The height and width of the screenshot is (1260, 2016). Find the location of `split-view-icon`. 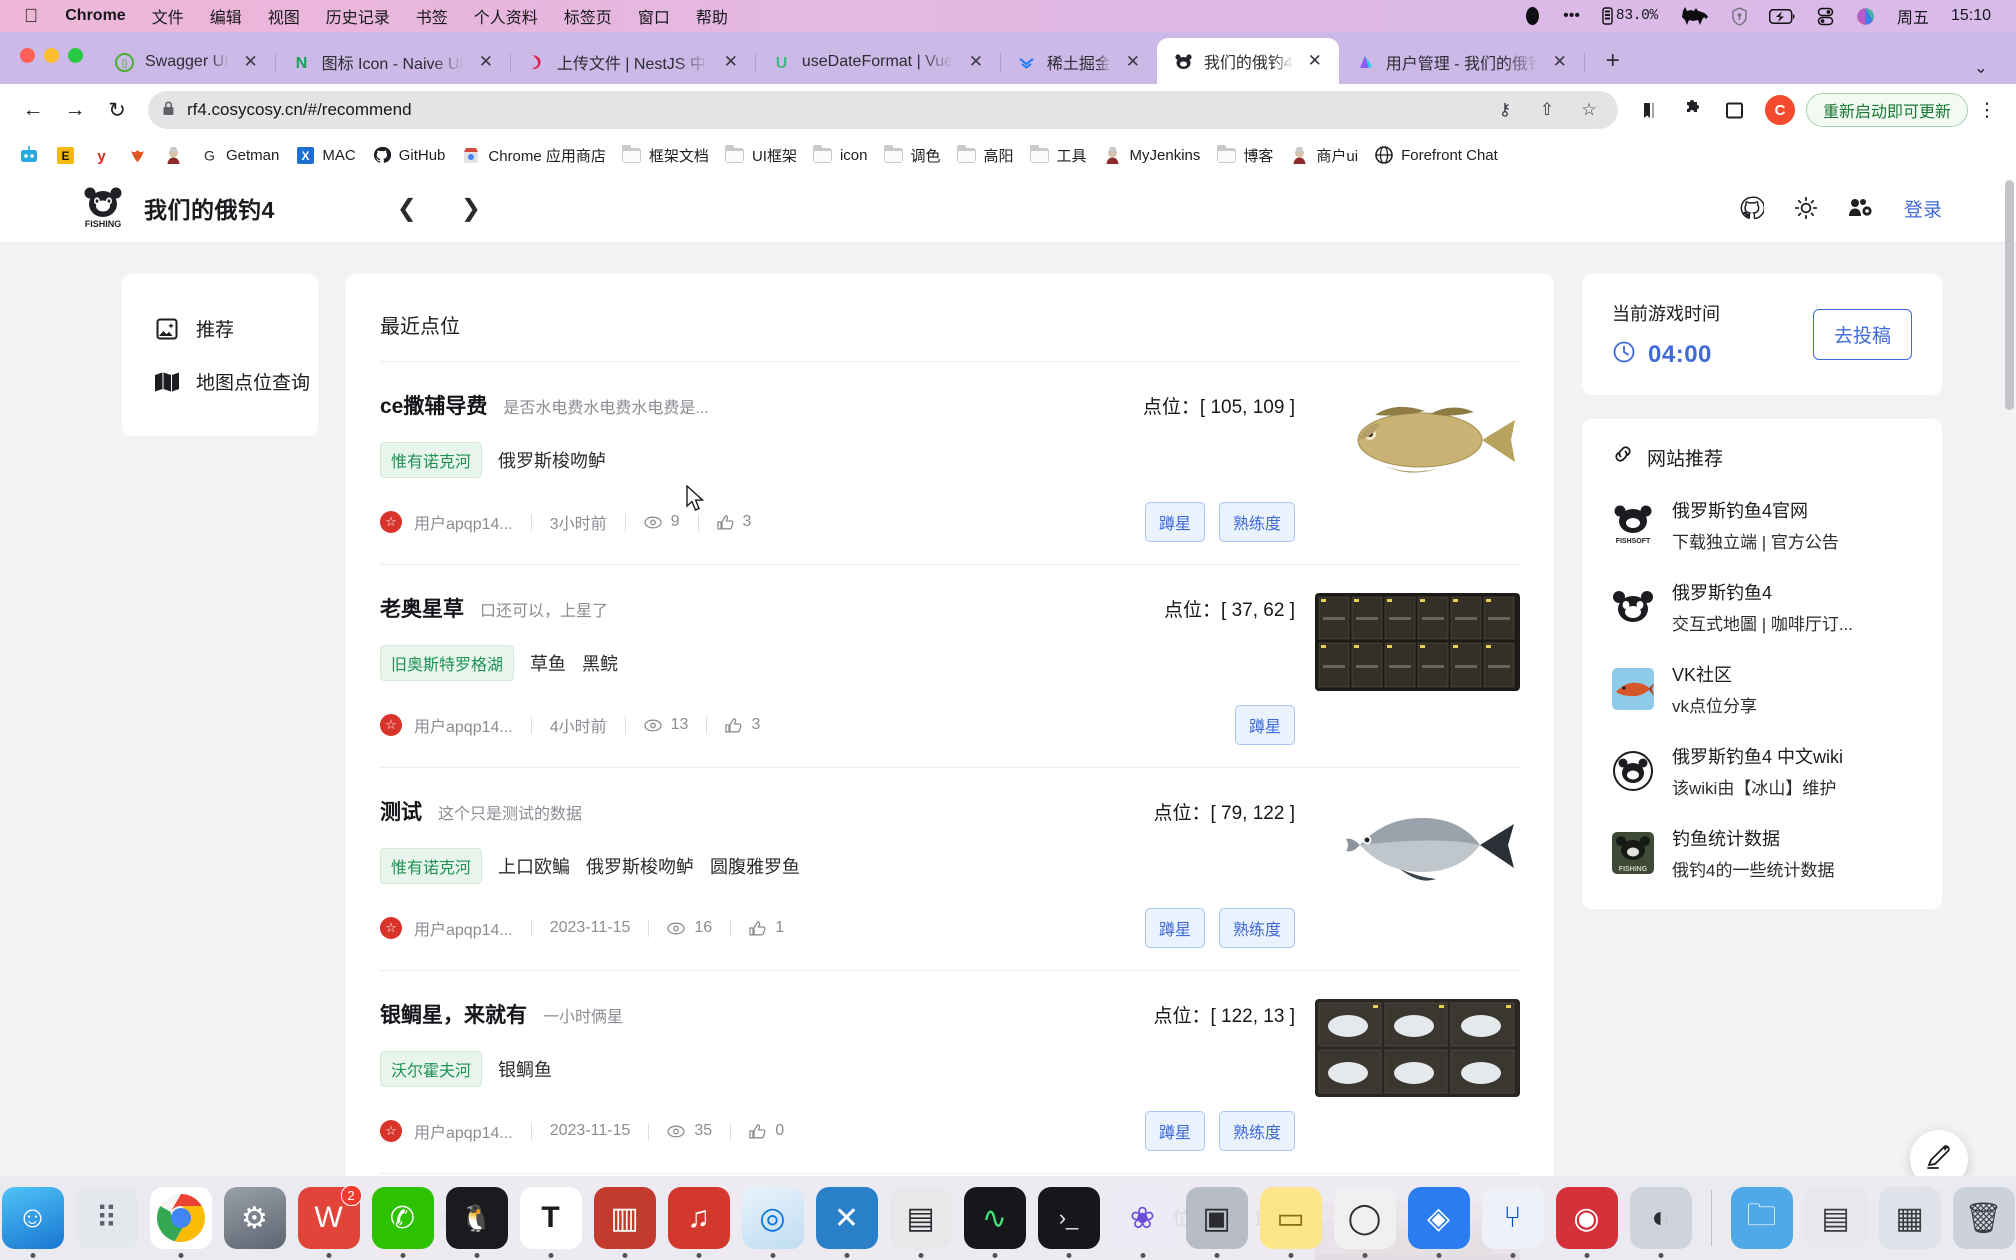

split-view-icon is located at coordinates (1735, 110).